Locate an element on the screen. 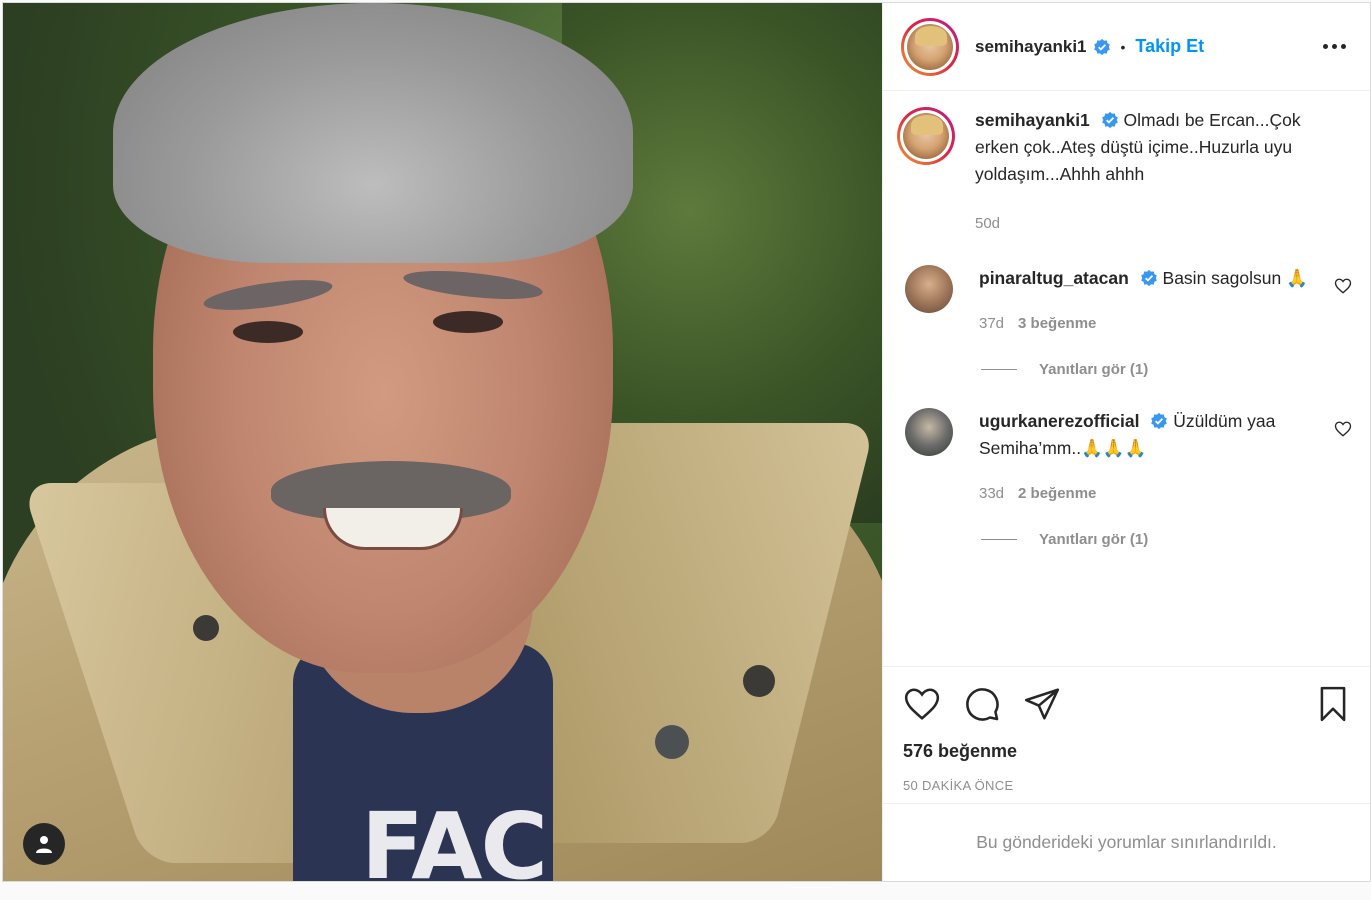 The height and width of the screenshot is (900, 1371). photo-shirt-print: FAC is located at coordinates (454, 837).